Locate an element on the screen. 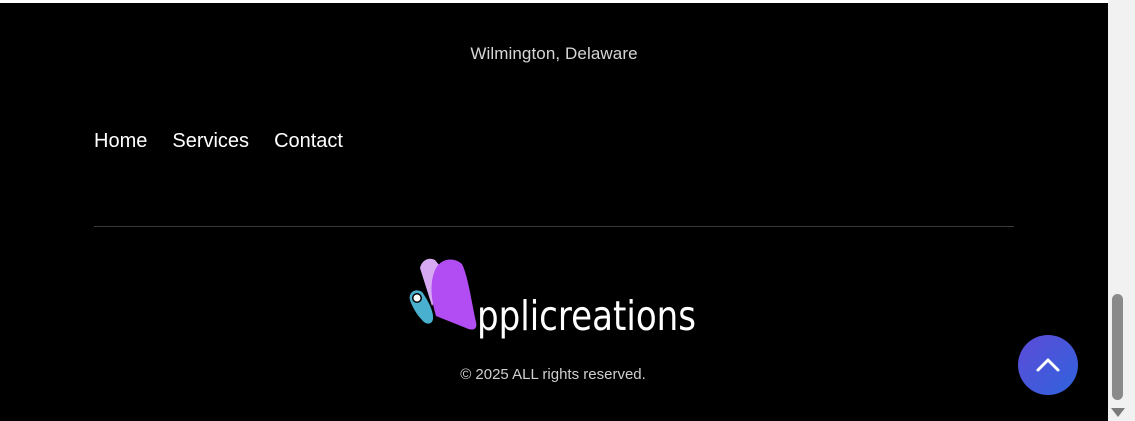 The width and height of the screenshot is (1135, 421). copyright-text: © 2025 ALL rights reserved. is located at coordinates (553, 374).